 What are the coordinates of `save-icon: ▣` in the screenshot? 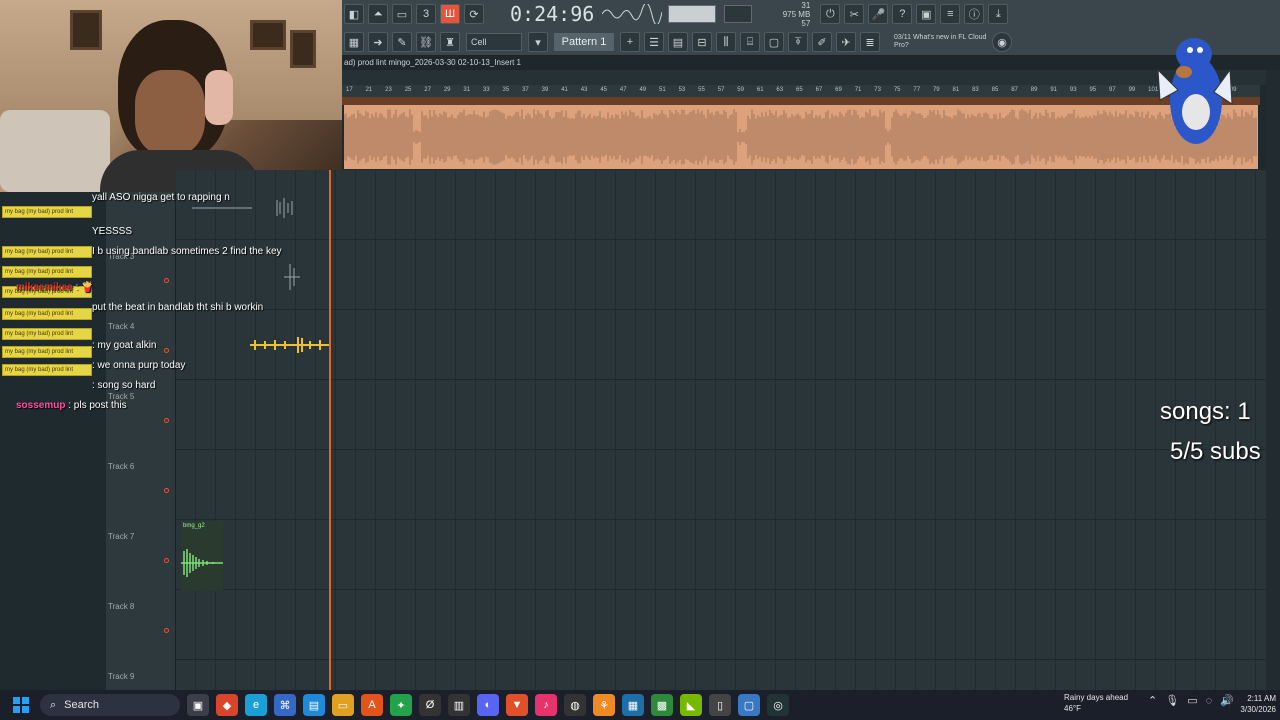 It's located at (926, 14).